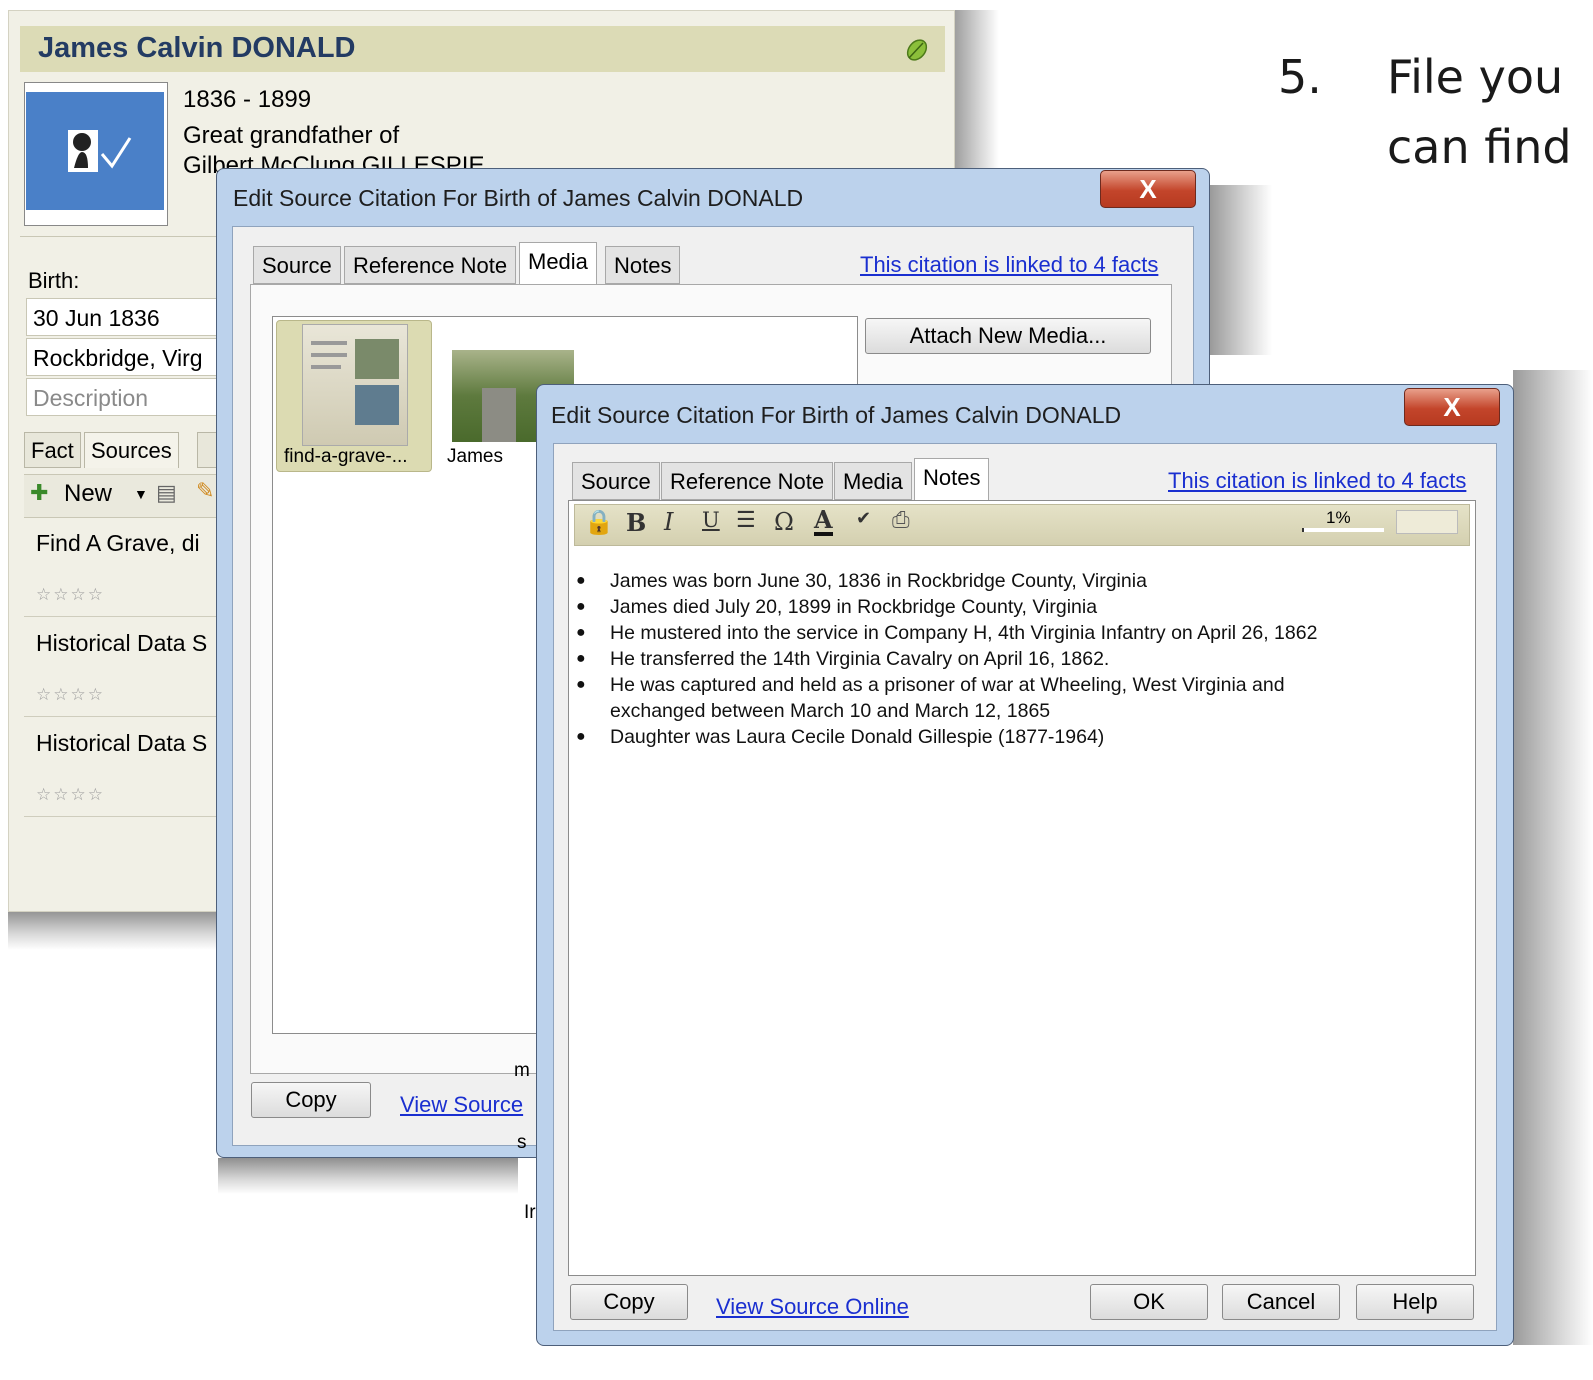 The height and width of the screenshot is (1380, 1593). Describe the element at coordinates (863, 518) in the screenshot. I see `spell-check-icon: ✔` at that location.